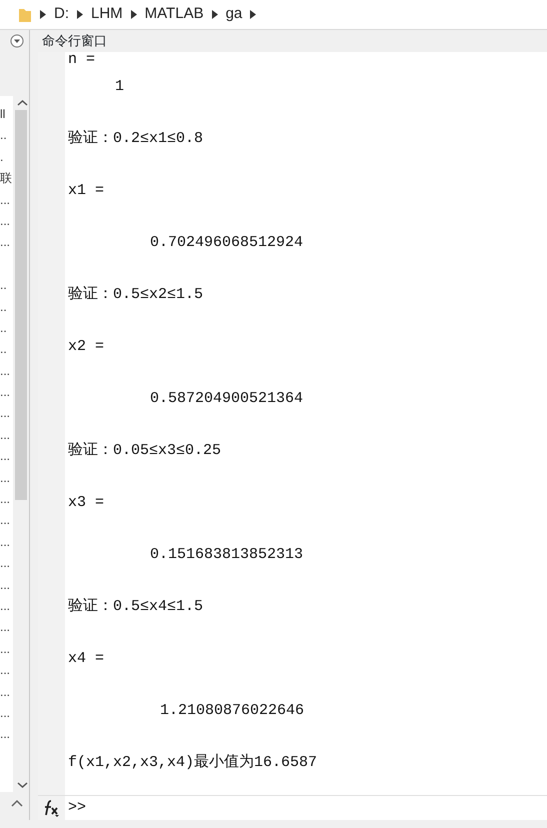 This screenshot has height=828, width=547. What do you see at coordinates (21, 305) in the screenshot?
I see `scroll-thumb` at bounding box center [21, 305].